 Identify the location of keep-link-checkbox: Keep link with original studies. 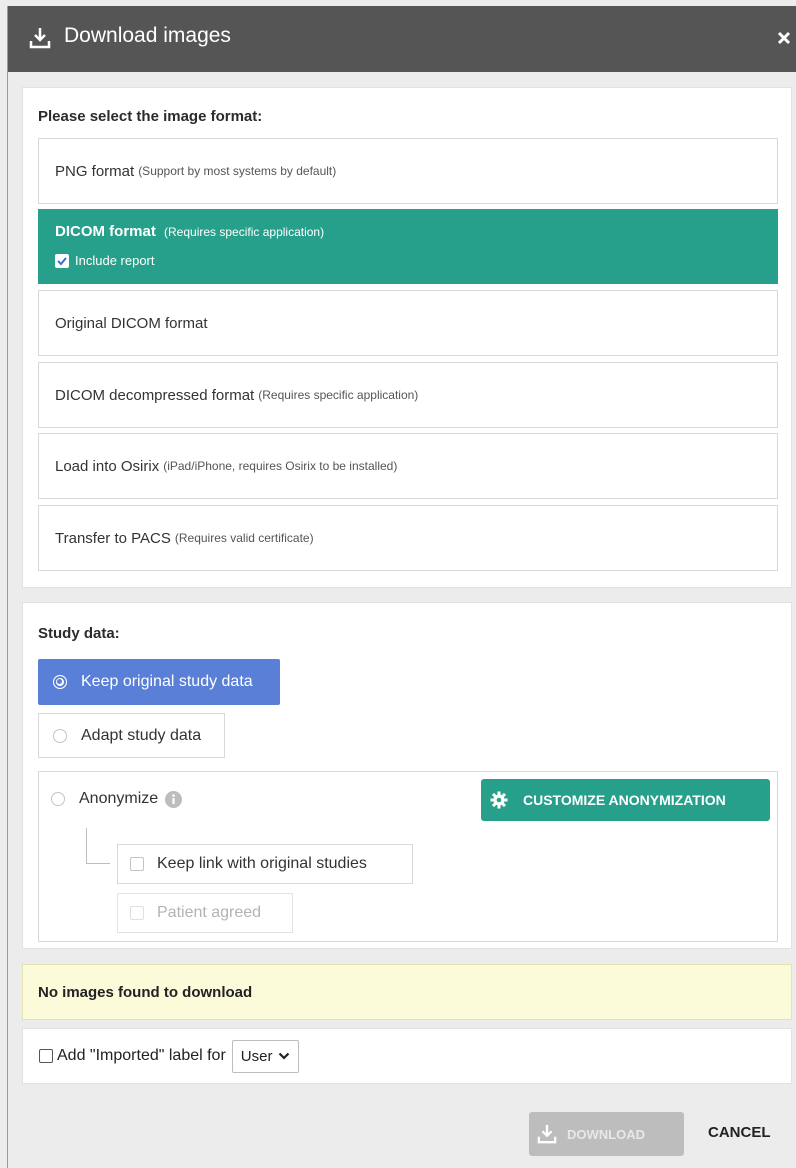
(265, 864).